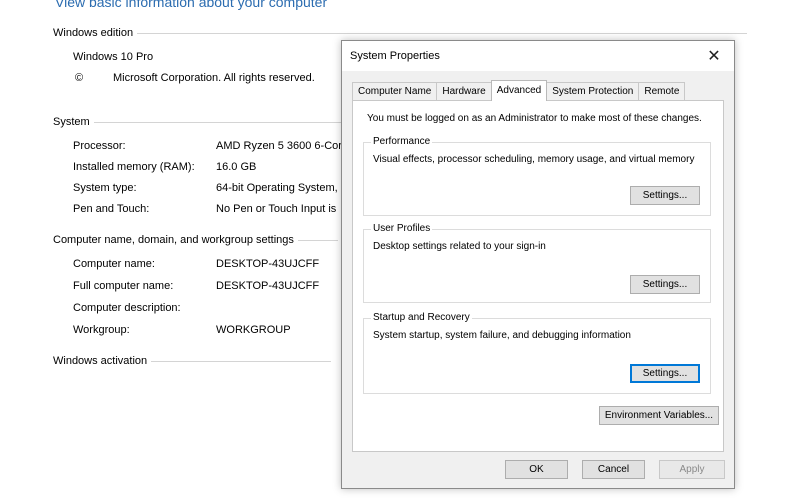 The height and width of the screenshot is (500, 800). Describe the element at coordinates (538, 56) in the screenshot. I see `dialog-titlebar: System Properties ✕` at that location.